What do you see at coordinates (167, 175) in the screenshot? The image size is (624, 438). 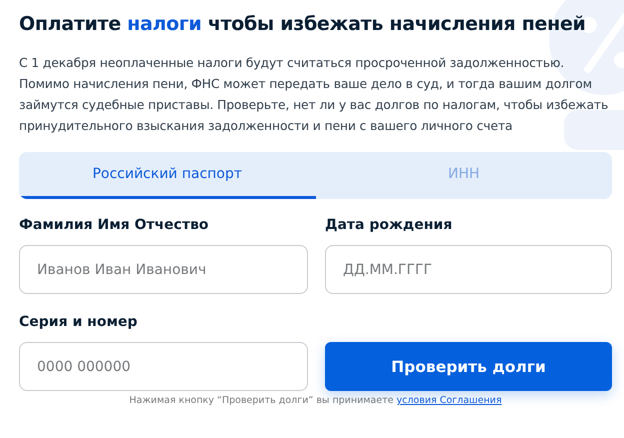 I see `tab: Российский паспорт` at bounding box center [167, 175].